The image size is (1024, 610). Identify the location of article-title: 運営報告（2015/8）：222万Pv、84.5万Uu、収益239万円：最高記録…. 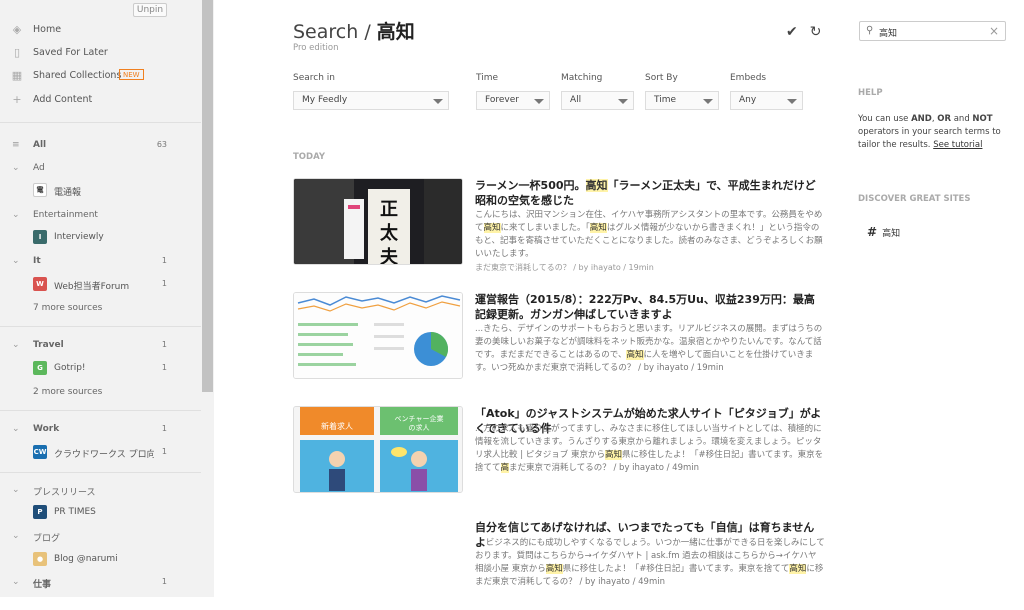
(650, 307).